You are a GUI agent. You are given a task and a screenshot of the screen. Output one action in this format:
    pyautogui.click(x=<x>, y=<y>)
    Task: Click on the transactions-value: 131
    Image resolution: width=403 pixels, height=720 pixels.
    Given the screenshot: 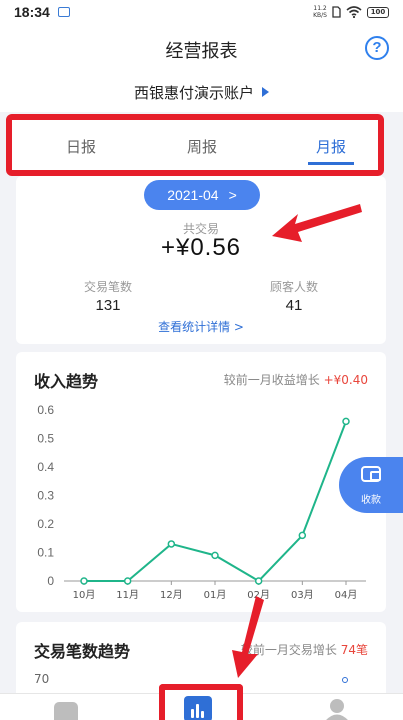 What is the action you would take?
    pyautogui.click(x=108, y=305)
    